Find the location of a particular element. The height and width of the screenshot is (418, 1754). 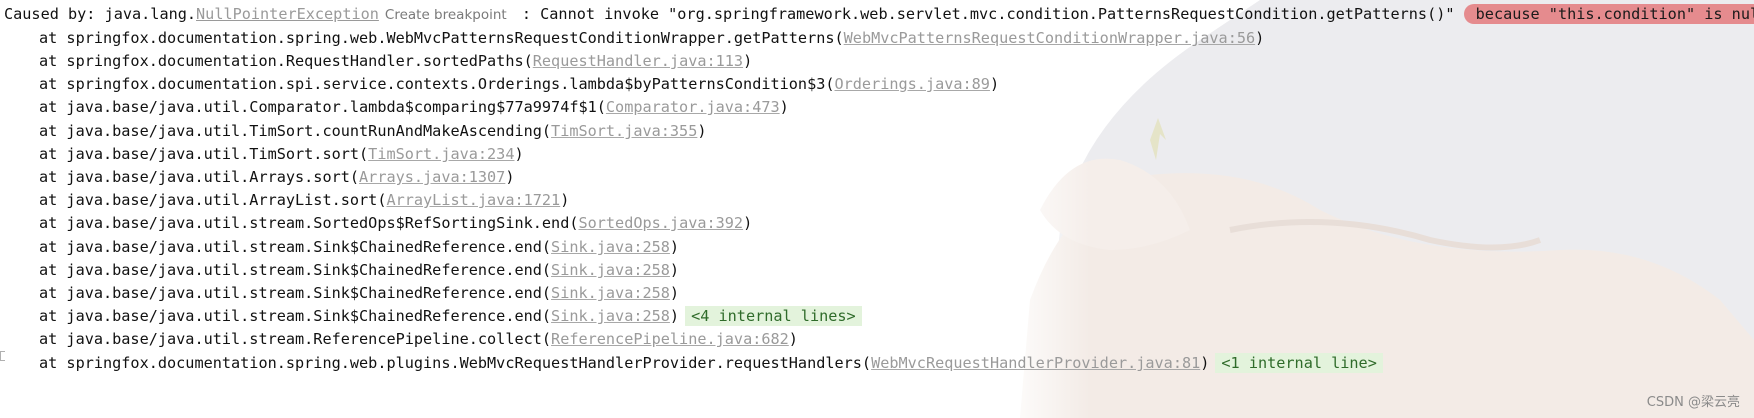

create-breakpoint-hint: Create breakpoint is located at coordinates (446, 15).